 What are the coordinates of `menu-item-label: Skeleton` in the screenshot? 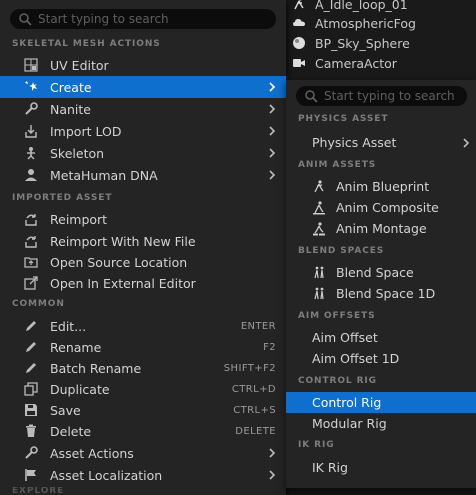 It's located at (77, 153).